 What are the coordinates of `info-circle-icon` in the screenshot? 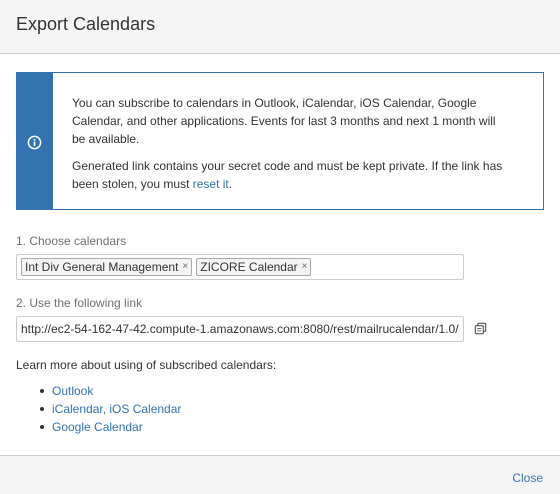 It's located at (34, 142).